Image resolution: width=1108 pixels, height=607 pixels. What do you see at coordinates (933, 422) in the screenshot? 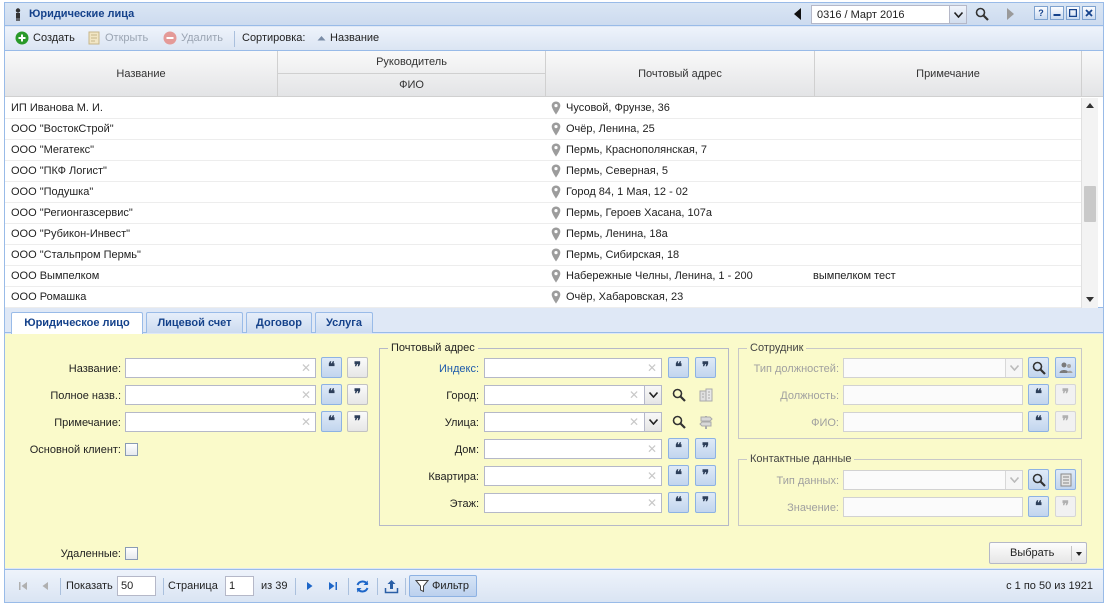
I see `employee-fio-input` at bounding box center [933, 422].